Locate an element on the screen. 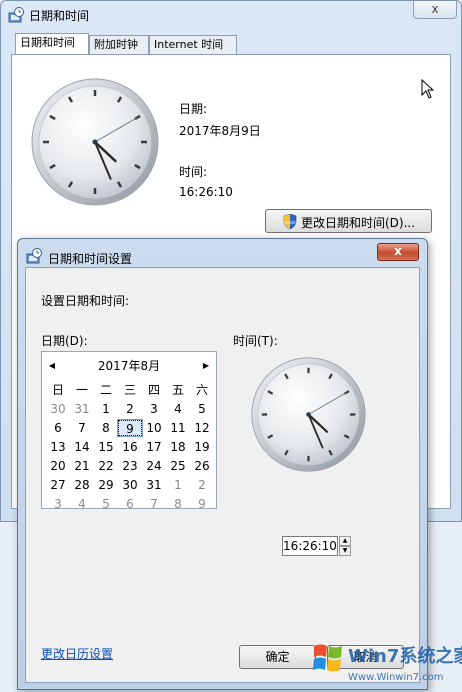  spin-up-icon: ▲ is located at coordinates (345, 541).